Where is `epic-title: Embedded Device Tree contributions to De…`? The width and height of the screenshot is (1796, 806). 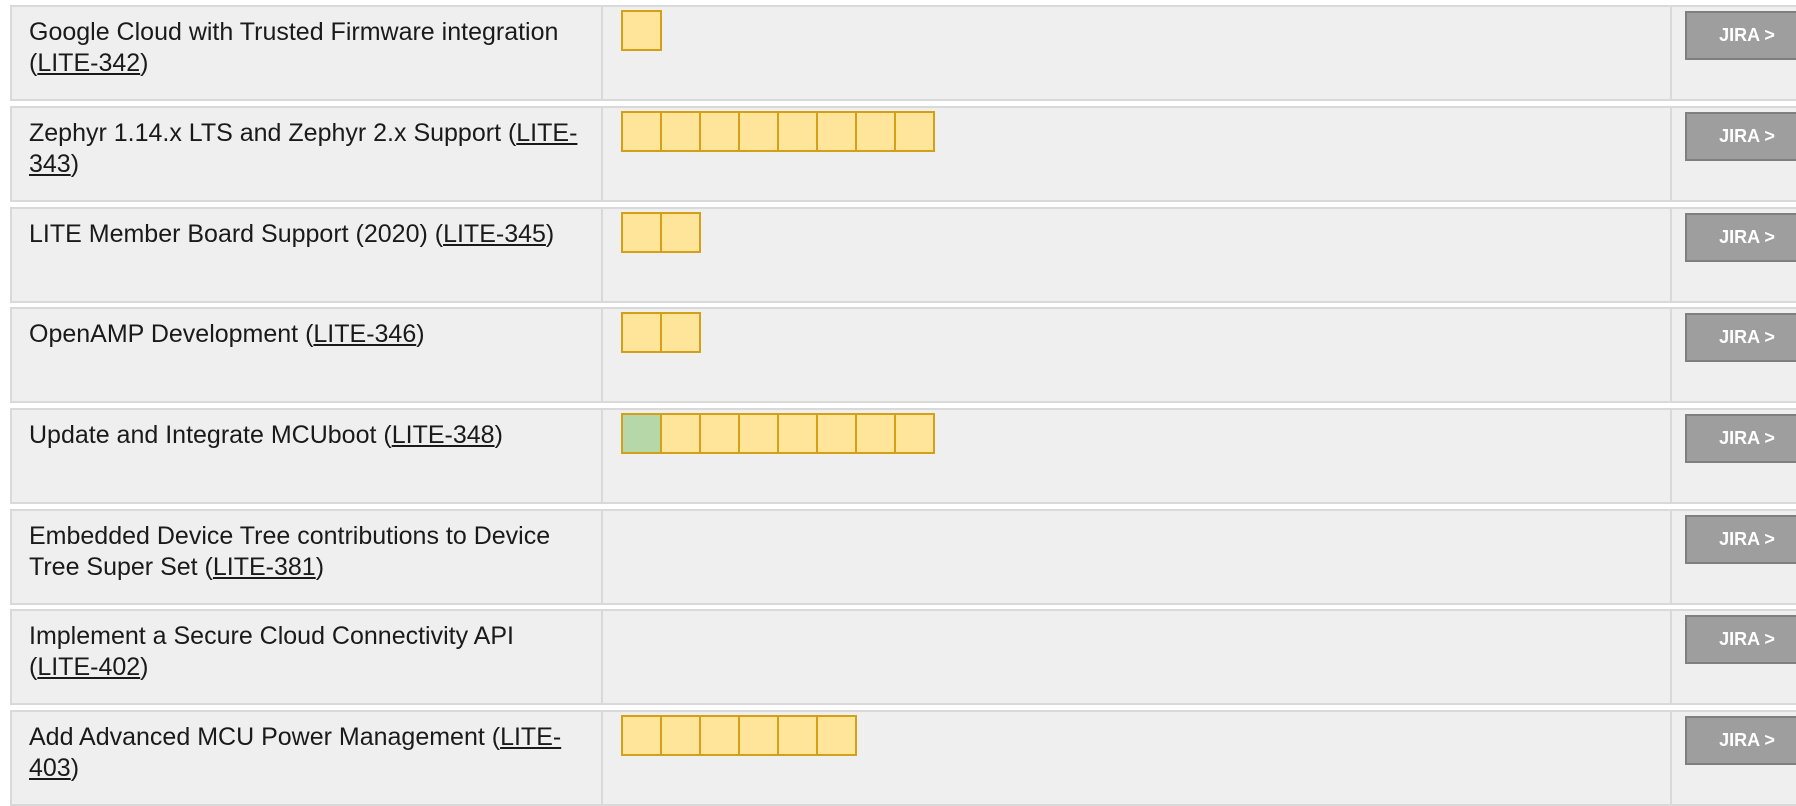 epic-title: Embedded Device Tree contributions to De… is located at coordinates (307, 557).